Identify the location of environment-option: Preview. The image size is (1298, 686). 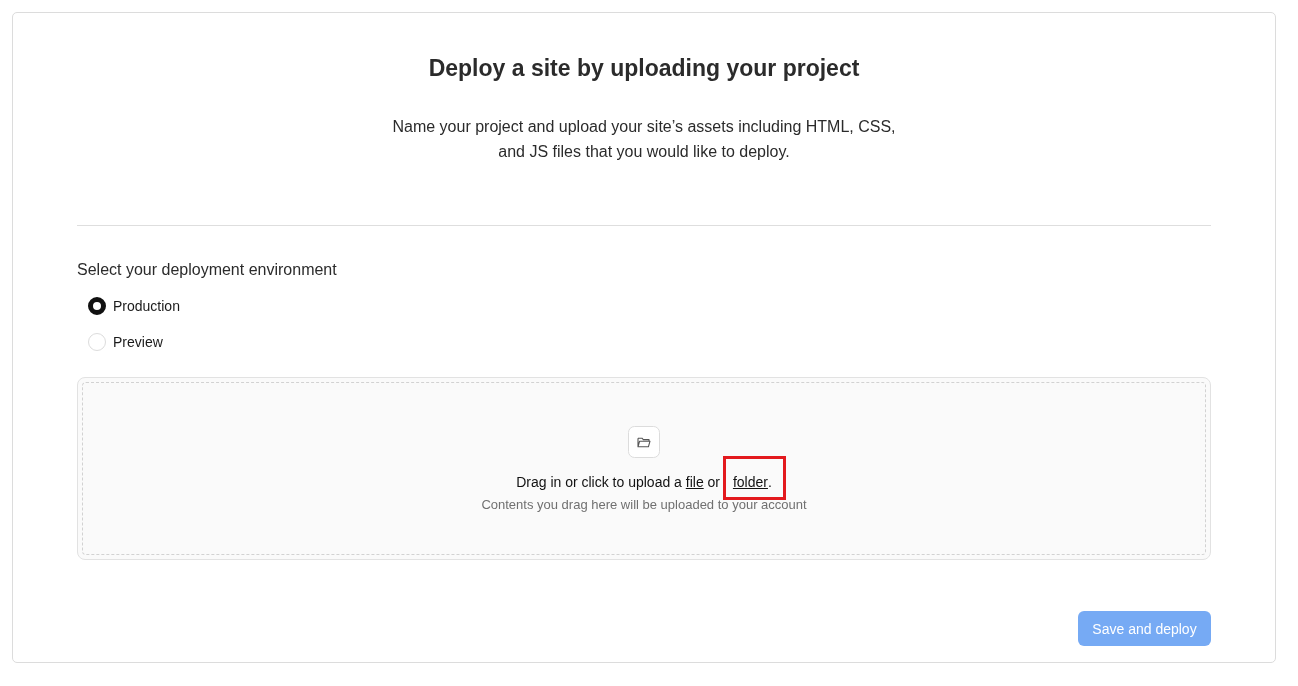
(120, 342).